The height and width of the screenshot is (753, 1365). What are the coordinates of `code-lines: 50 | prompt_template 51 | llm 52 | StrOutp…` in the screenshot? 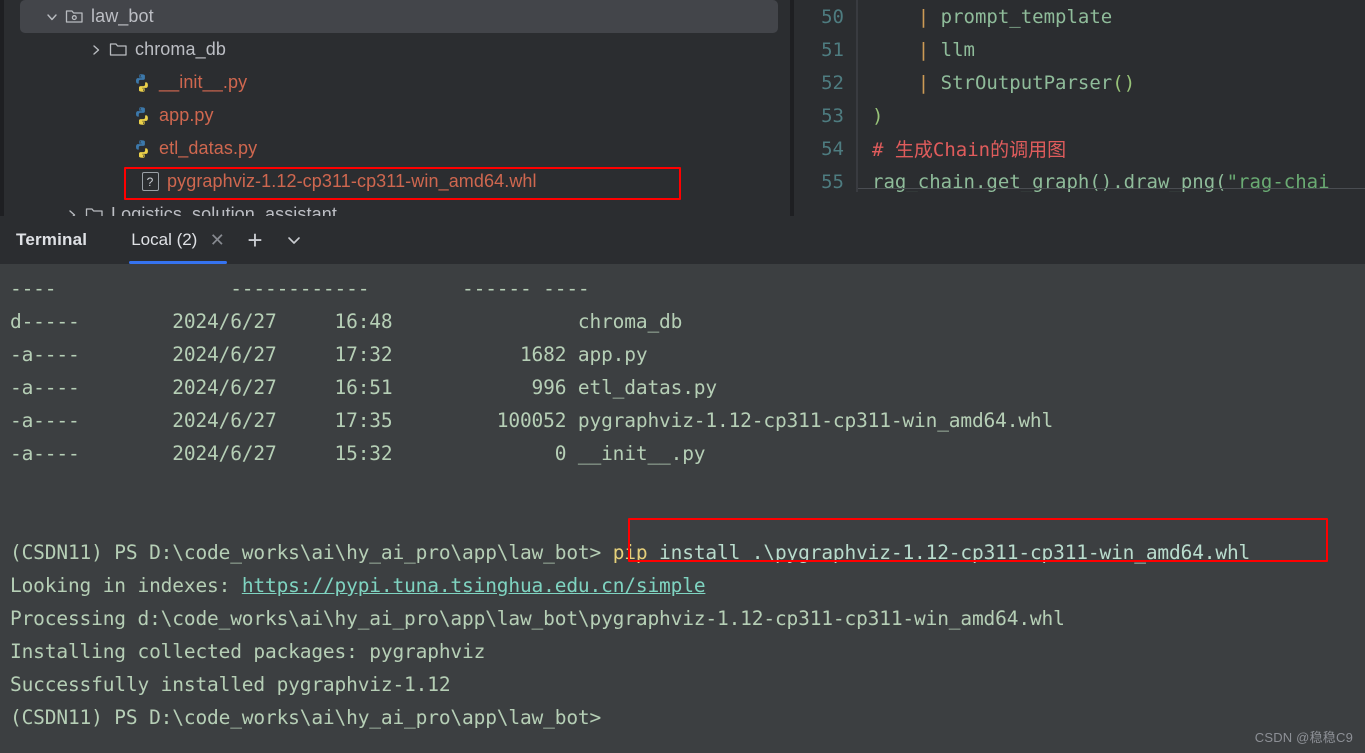 It's located at (1079, 99).